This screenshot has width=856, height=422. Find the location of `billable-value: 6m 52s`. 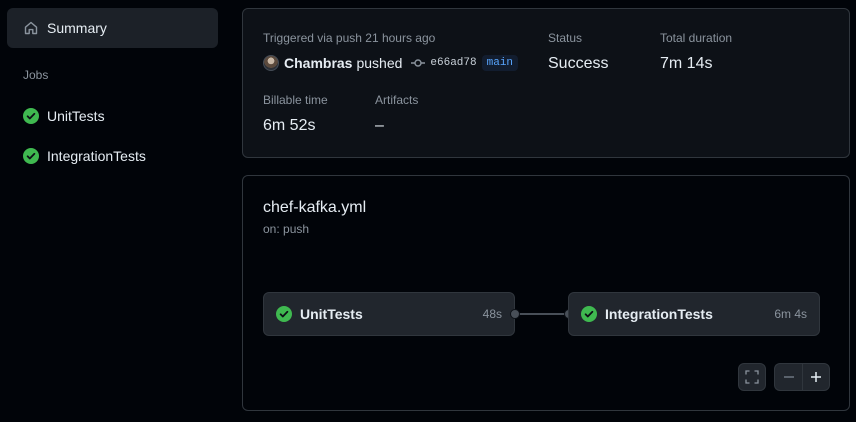

billable-value: 6m 52s is located at coordinates (289, 125).